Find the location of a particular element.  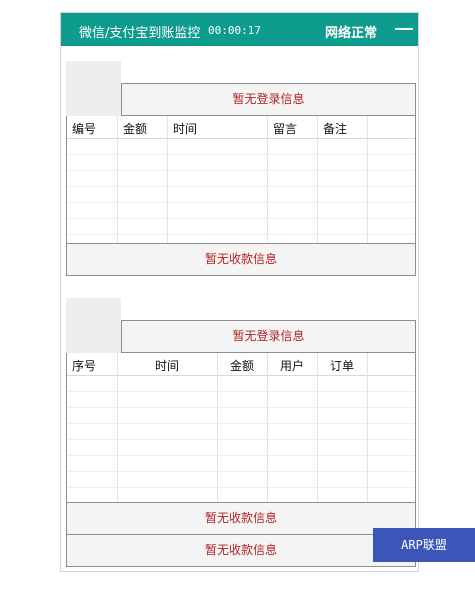

column-header: 序号 is located at coordinates (84, 366).